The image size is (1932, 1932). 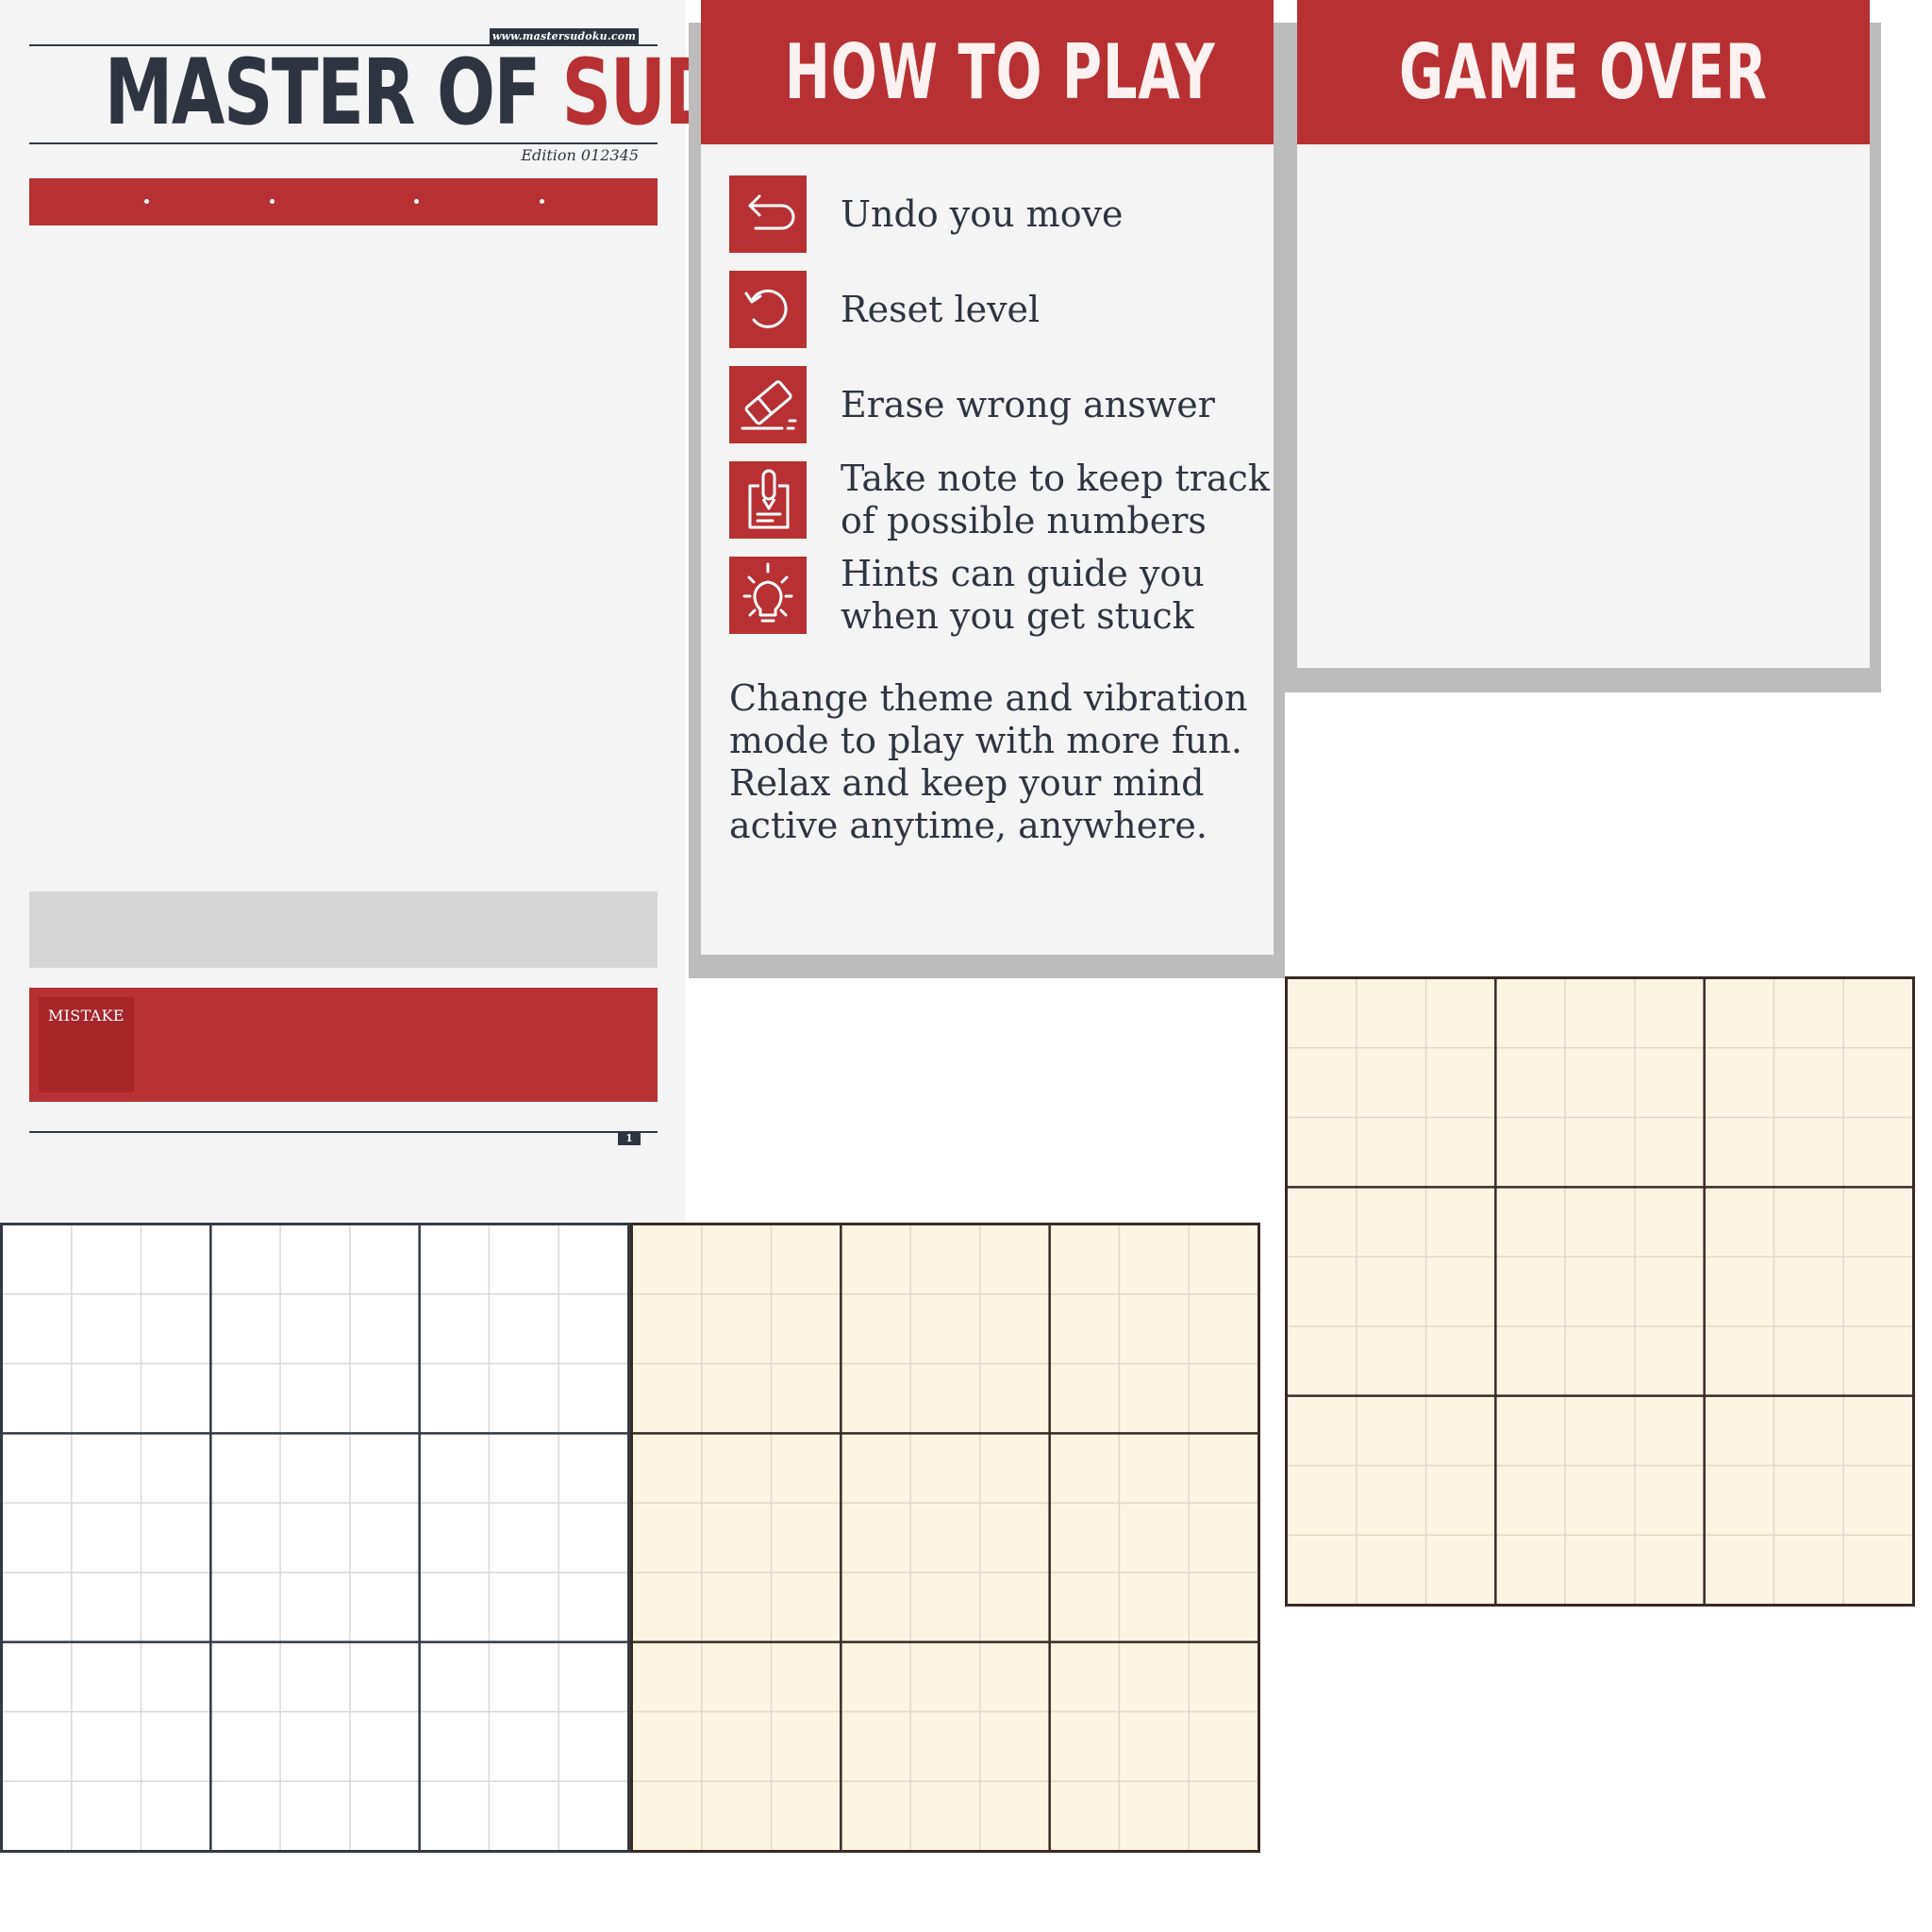 I want to click on eraser-icon, so click(x=768, y=404).